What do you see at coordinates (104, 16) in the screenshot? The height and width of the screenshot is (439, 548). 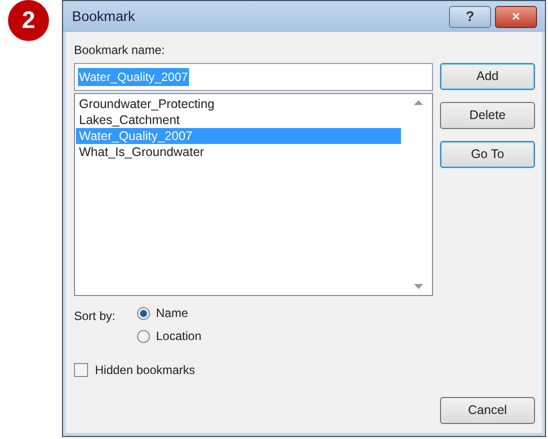 I see `window-title: Bookmark` at bounding box center [104, 16].